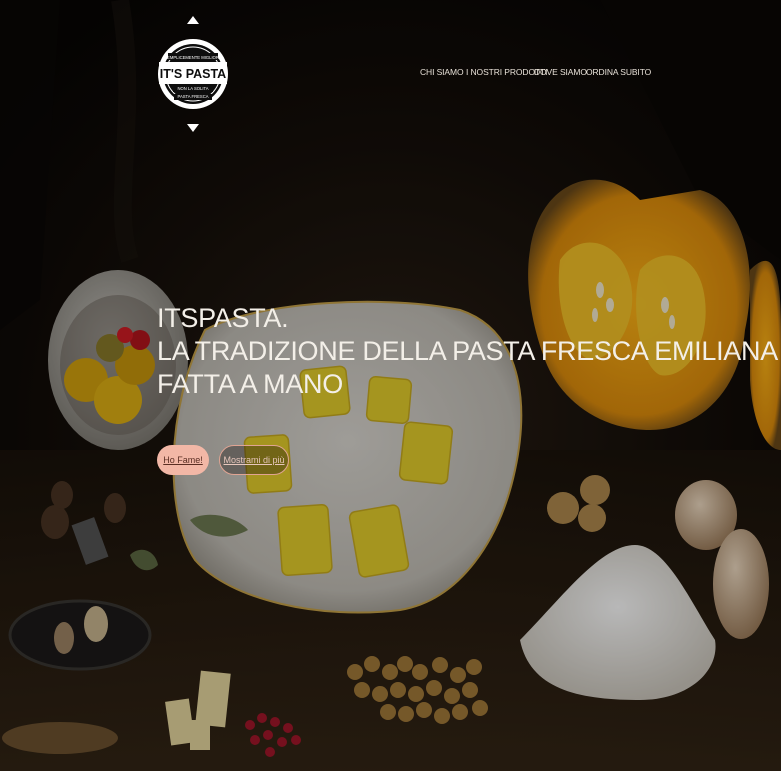 The width and height of the screenshot is (781, 771). Describe the element at coordinates (618, 72) in the screenshot. I see `nav-ordina-subito: ORDINA SUBITO` at that location.